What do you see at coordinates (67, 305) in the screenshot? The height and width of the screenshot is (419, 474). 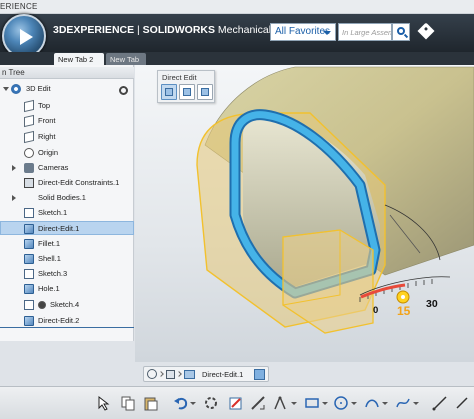 I see `tree-item-sketch-4: Sketch.4` at bounding box center [67, 305].